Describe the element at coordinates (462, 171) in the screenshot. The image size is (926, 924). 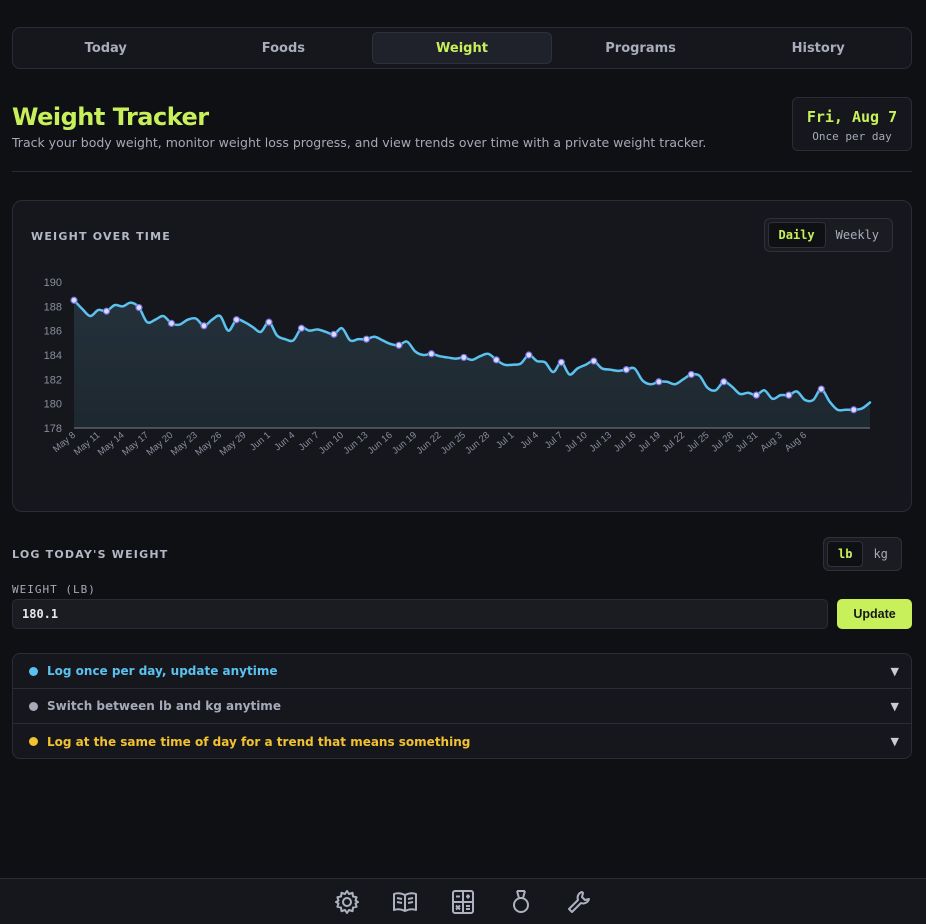
I see `header-divider` at that location.